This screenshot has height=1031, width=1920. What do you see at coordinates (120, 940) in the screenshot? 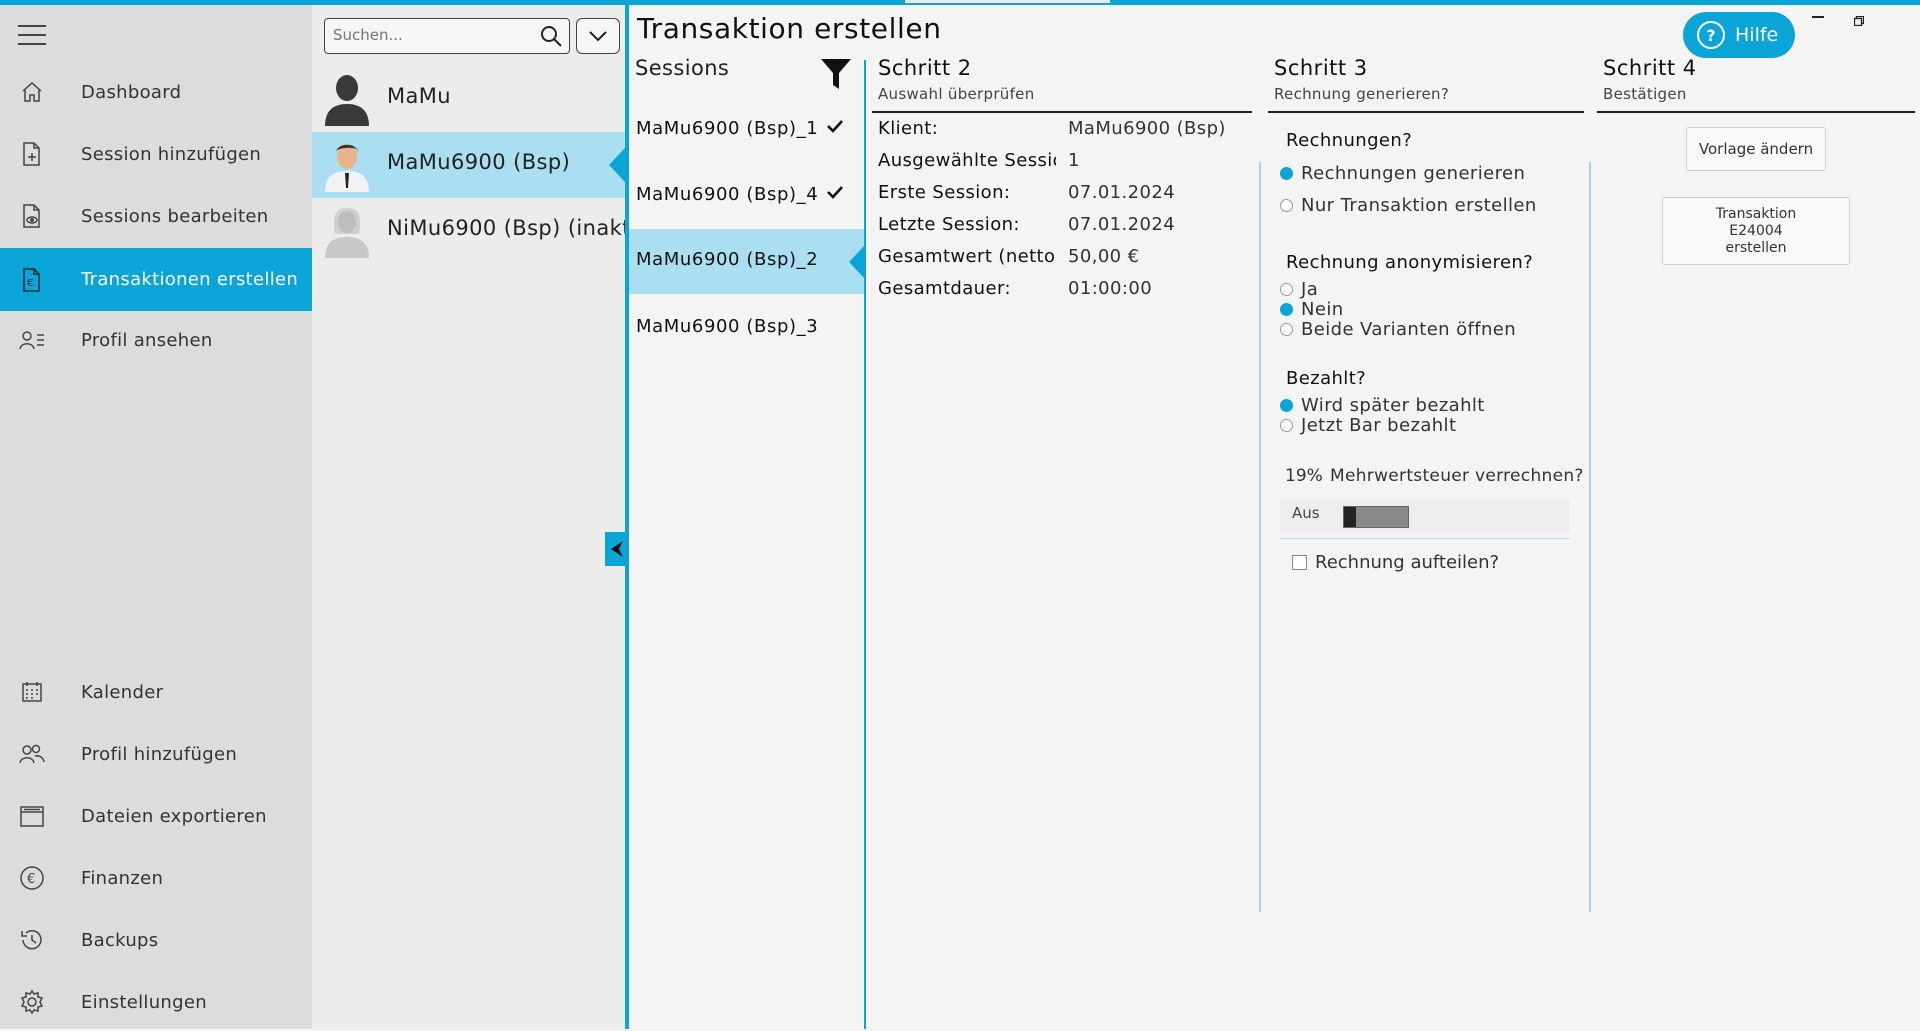
I see `sidebar-item-label: Backups` at bounding box center [120, 940].